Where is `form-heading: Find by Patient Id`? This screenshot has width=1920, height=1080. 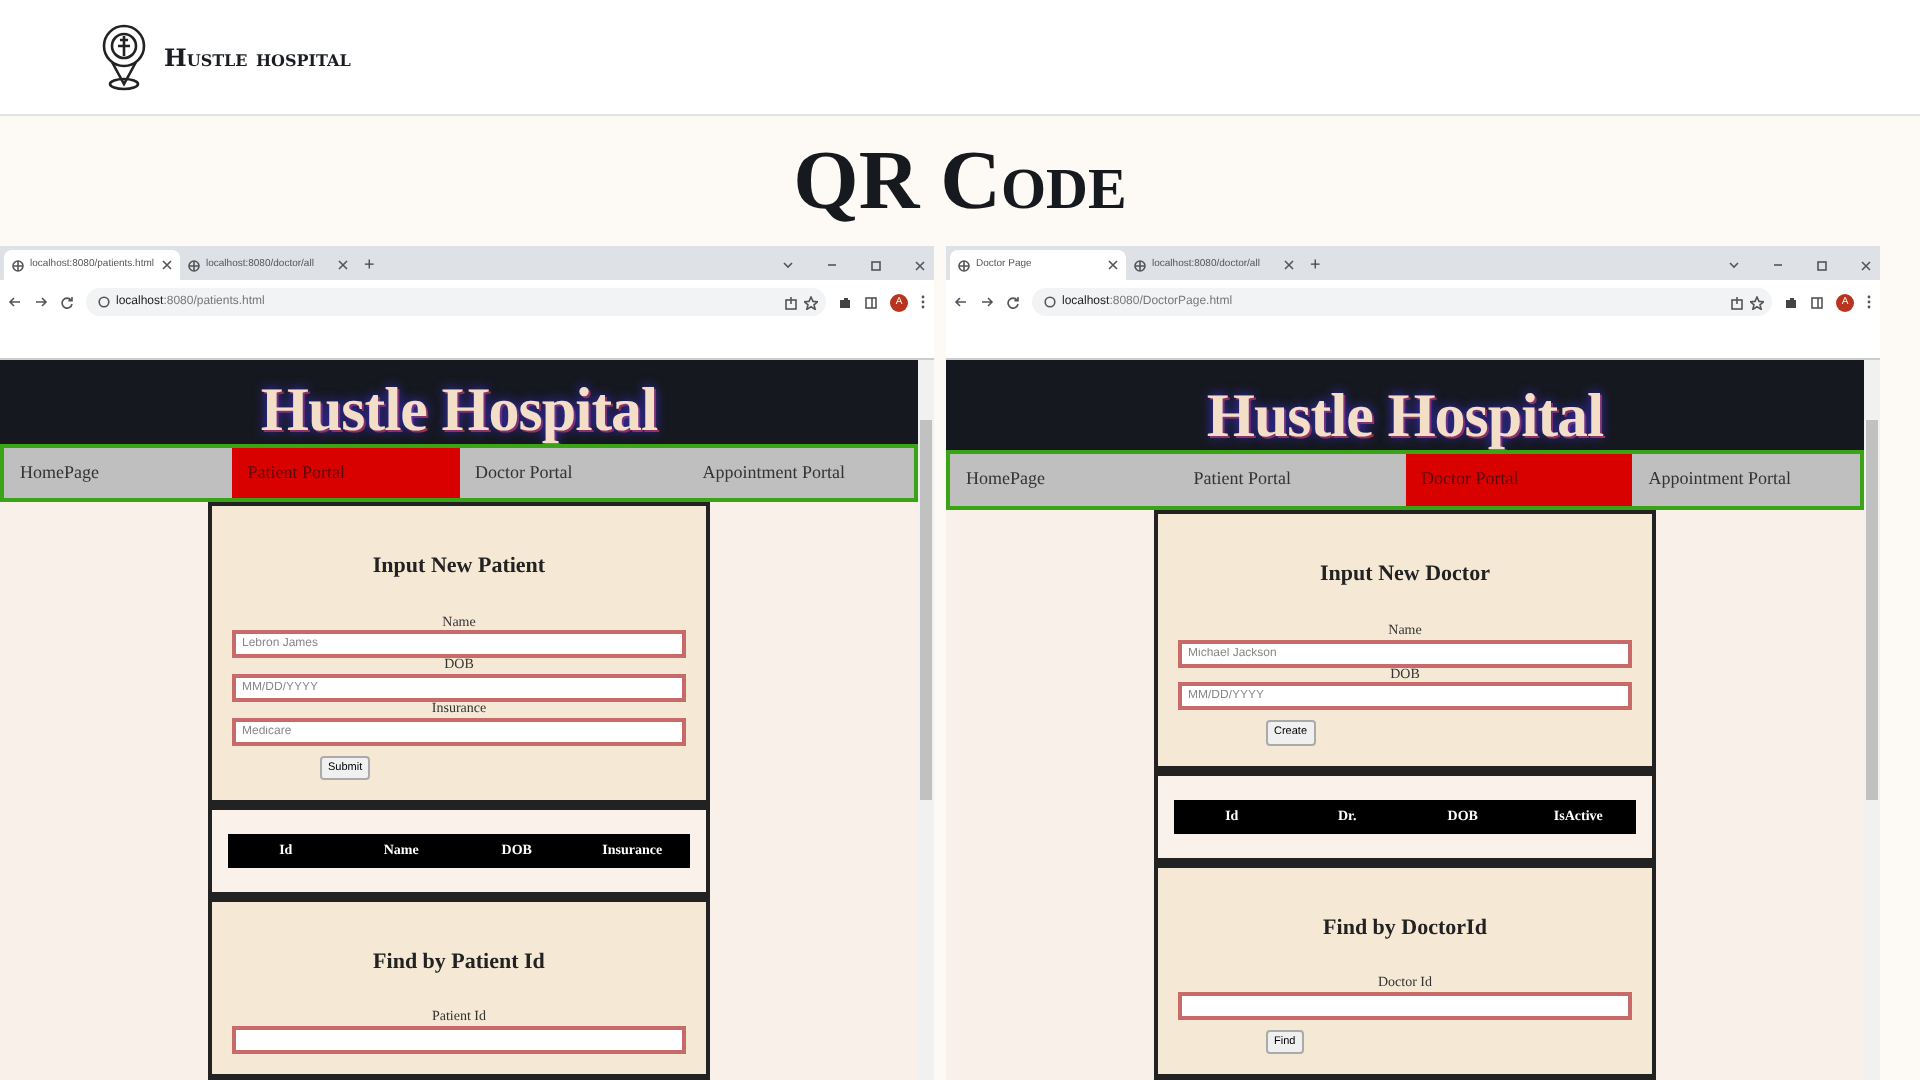 form-heading: Find by Patient Id is located at coordinates (459, 962).